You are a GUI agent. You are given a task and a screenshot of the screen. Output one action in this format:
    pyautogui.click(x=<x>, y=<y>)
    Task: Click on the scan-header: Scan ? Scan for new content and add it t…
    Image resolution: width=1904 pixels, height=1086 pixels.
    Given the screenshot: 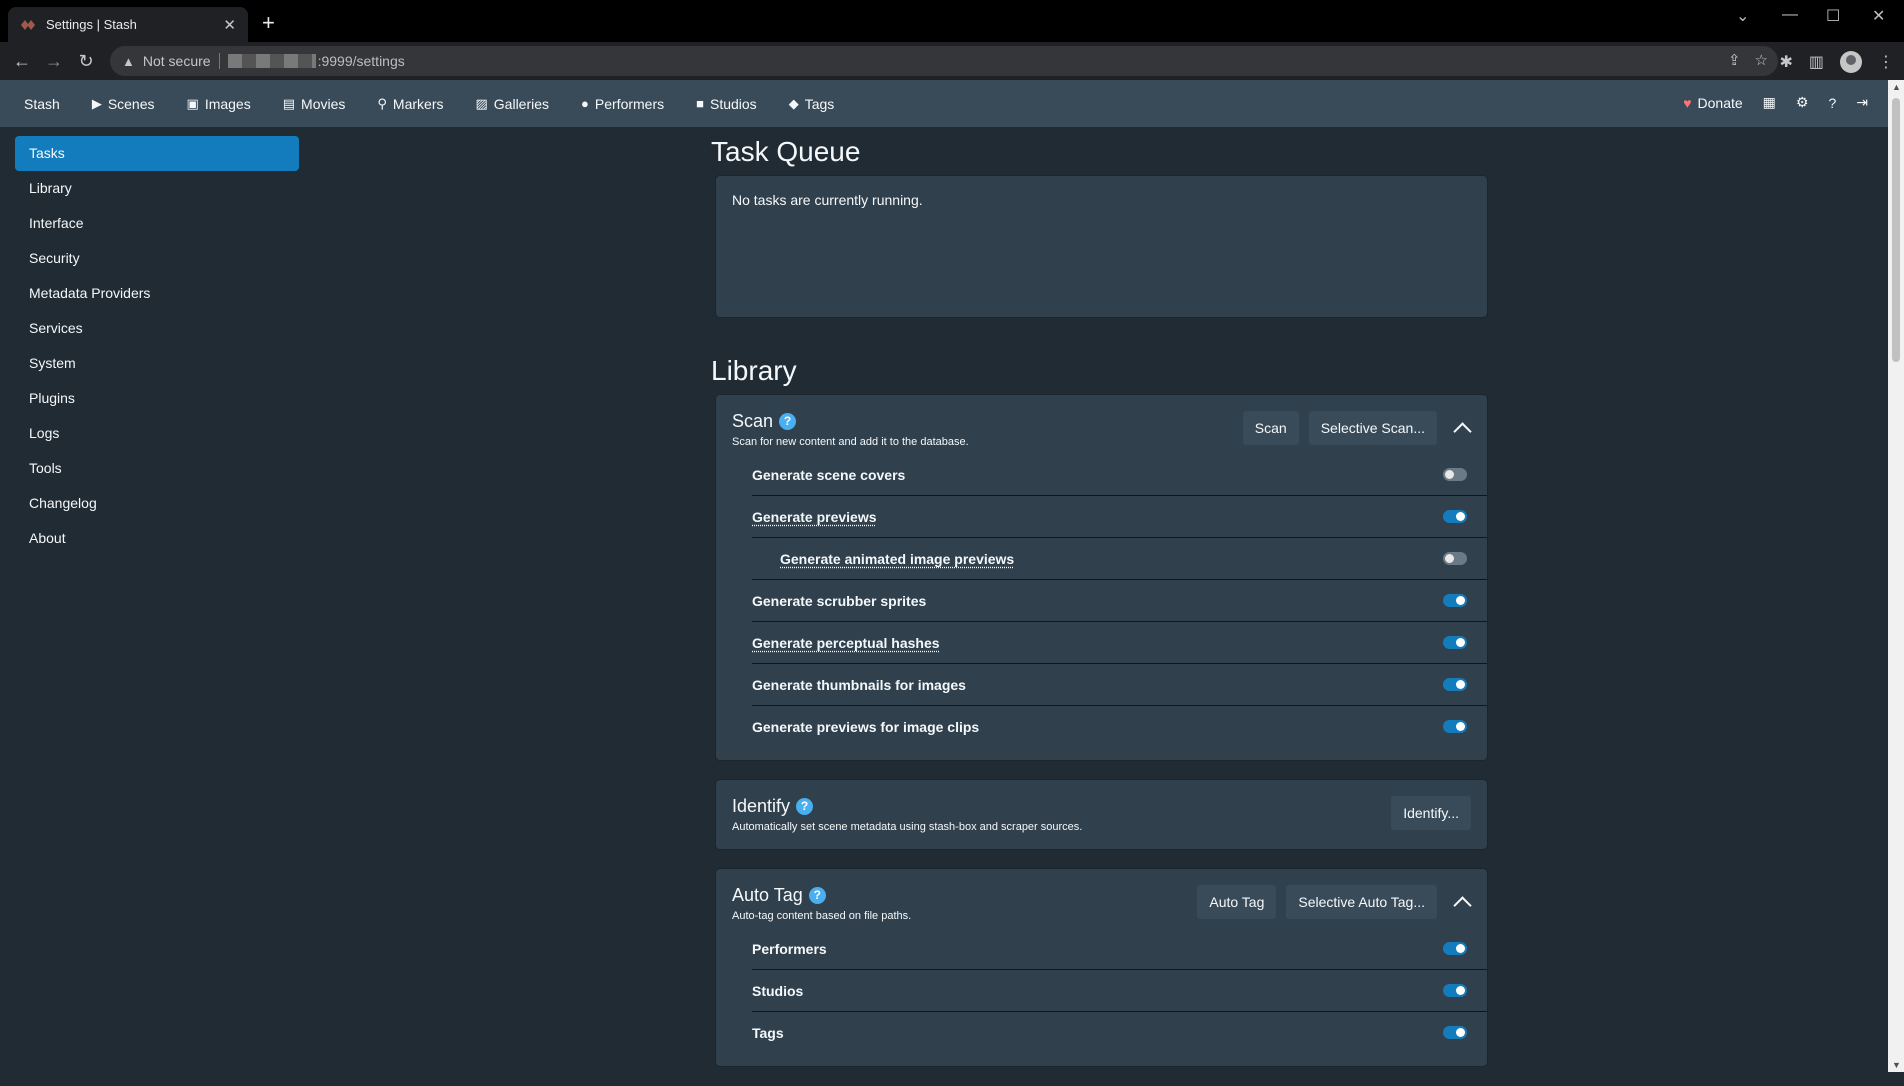 What is the action you would take?
    pyautogui.click(x=1101, y=429)
    